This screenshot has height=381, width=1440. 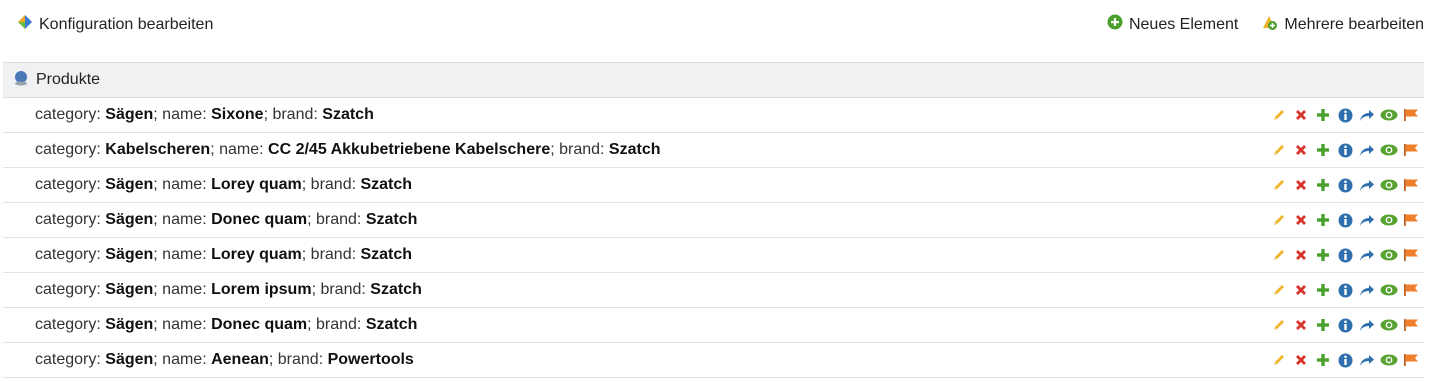 I want to click on configuration-icon, so click(x=25, y=24).